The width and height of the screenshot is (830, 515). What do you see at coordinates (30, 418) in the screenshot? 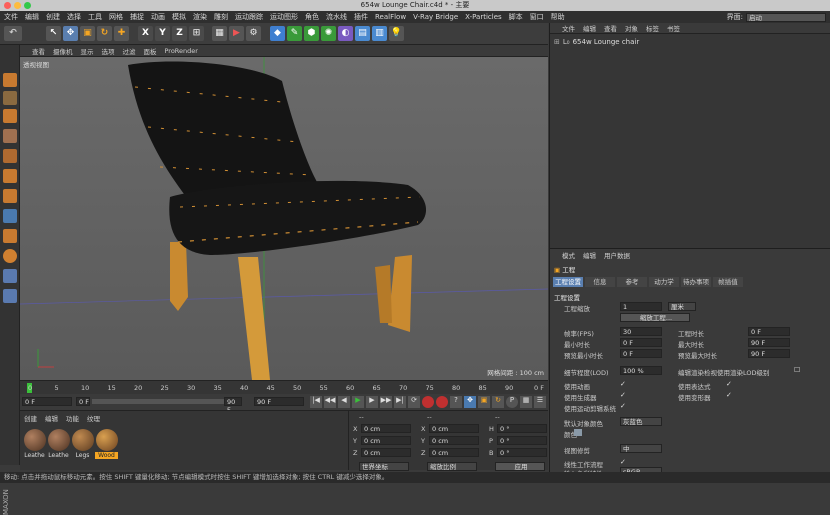
I see `material-menu-item: 创建` at bounding box center [30, 418].